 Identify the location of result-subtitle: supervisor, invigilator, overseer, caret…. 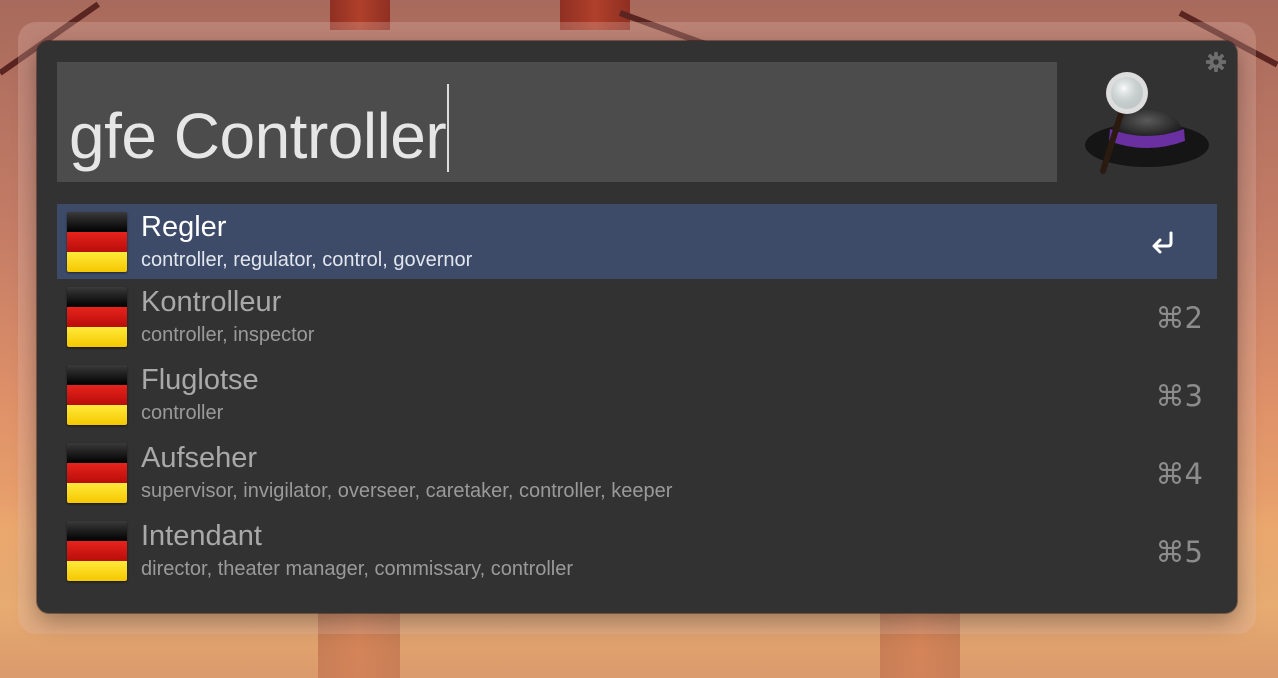
(407, 491).